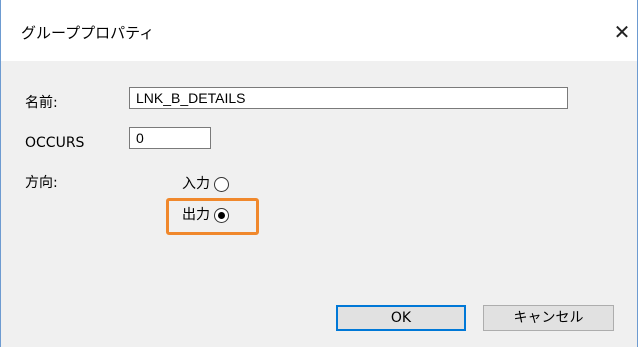 This screenshot has width=638, height=347. I want to click on name-label: 名前:, so click(41, 103).